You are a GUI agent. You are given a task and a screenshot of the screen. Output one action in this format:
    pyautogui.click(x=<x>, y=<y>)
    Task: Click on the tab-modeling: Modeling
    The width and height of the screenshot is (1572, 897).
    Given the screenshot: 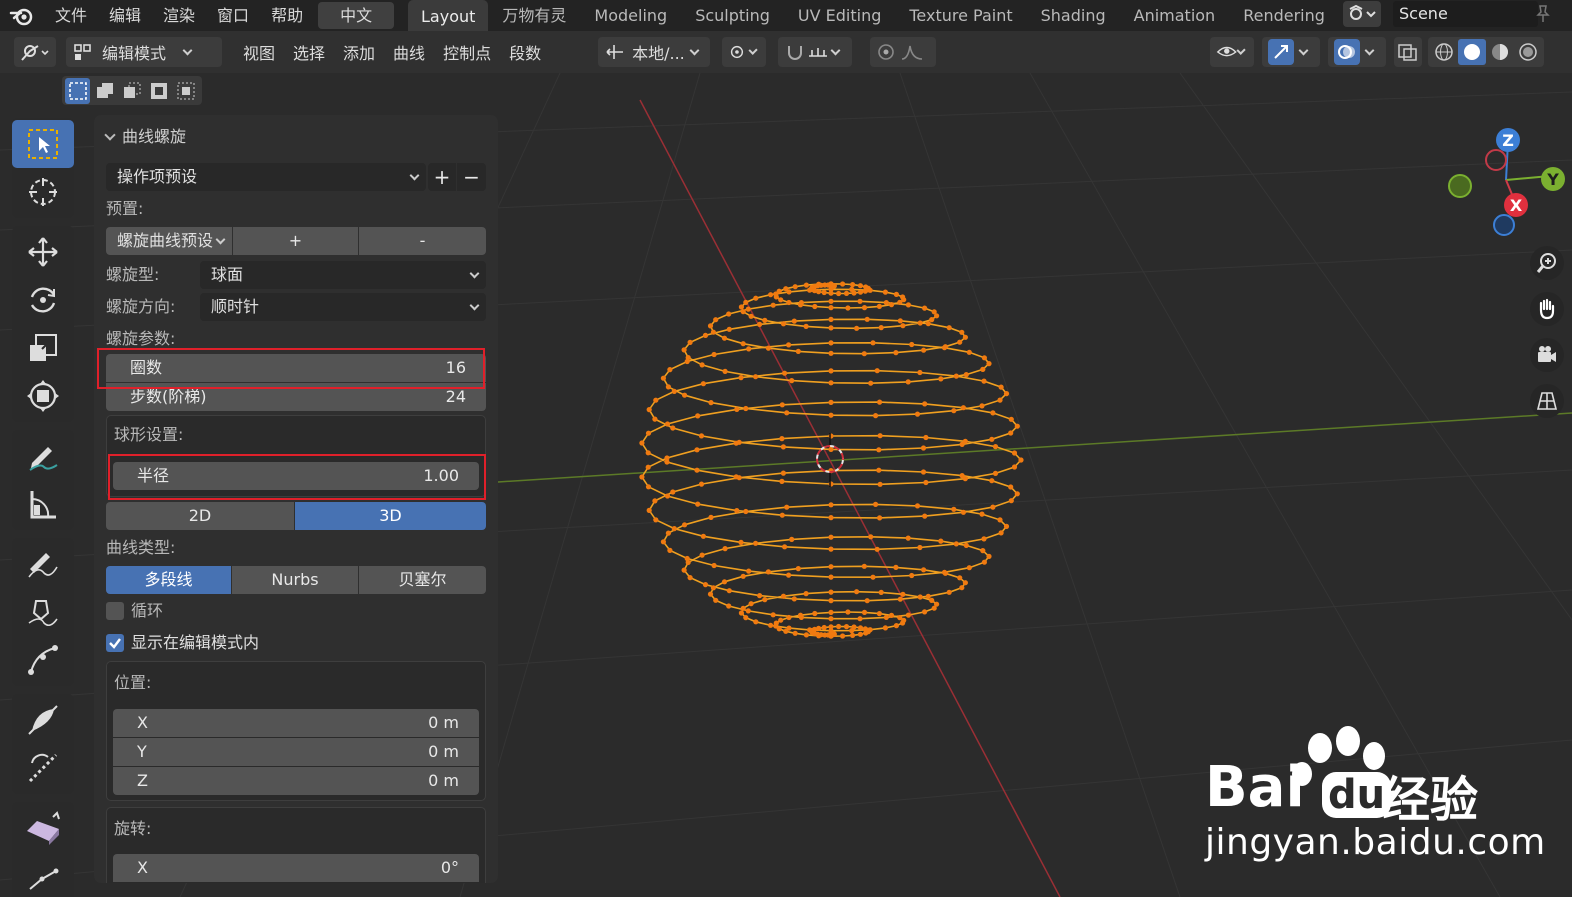 What is the action you would take?
    pyautogui.click(x=630, y=15)
    